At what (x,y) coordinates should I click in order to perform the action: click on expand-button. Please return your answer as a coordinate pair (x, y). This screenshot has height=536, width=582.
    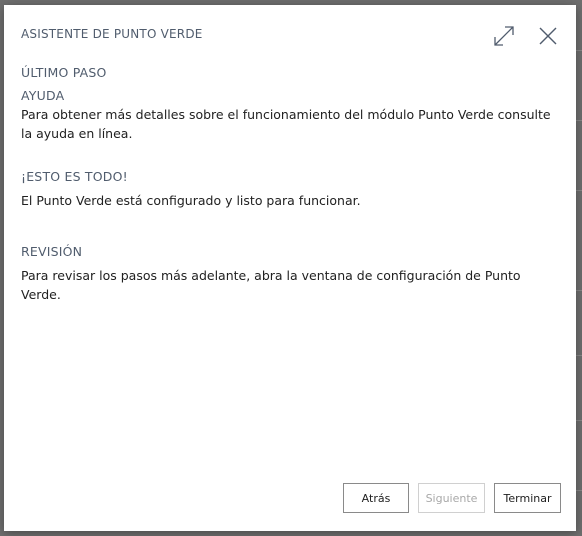
    Looking at the image, I should click on (504, 36).